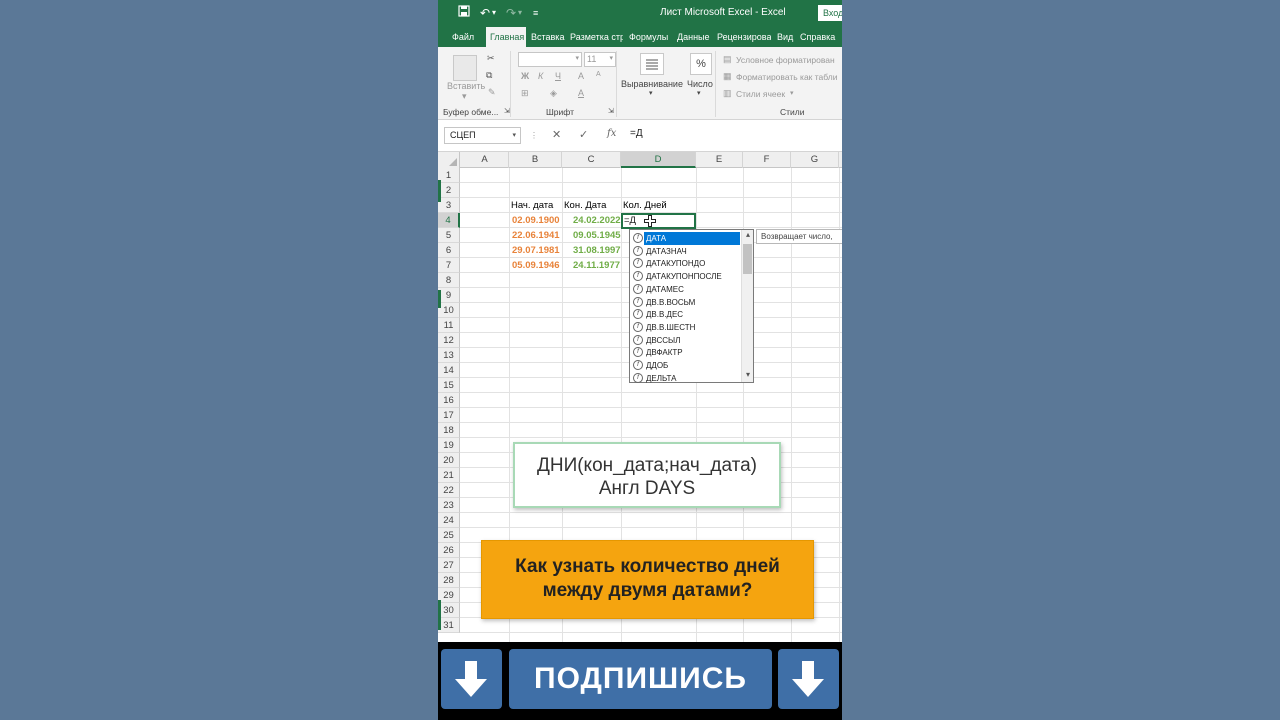  I want to click on row-header-4: 4, so click(449, 220).